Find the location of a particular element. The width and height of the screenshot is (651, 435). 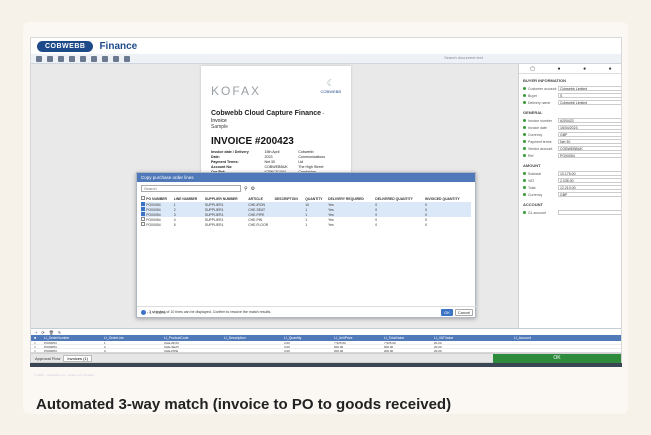

view-icon is located at coordinates (127, 58).